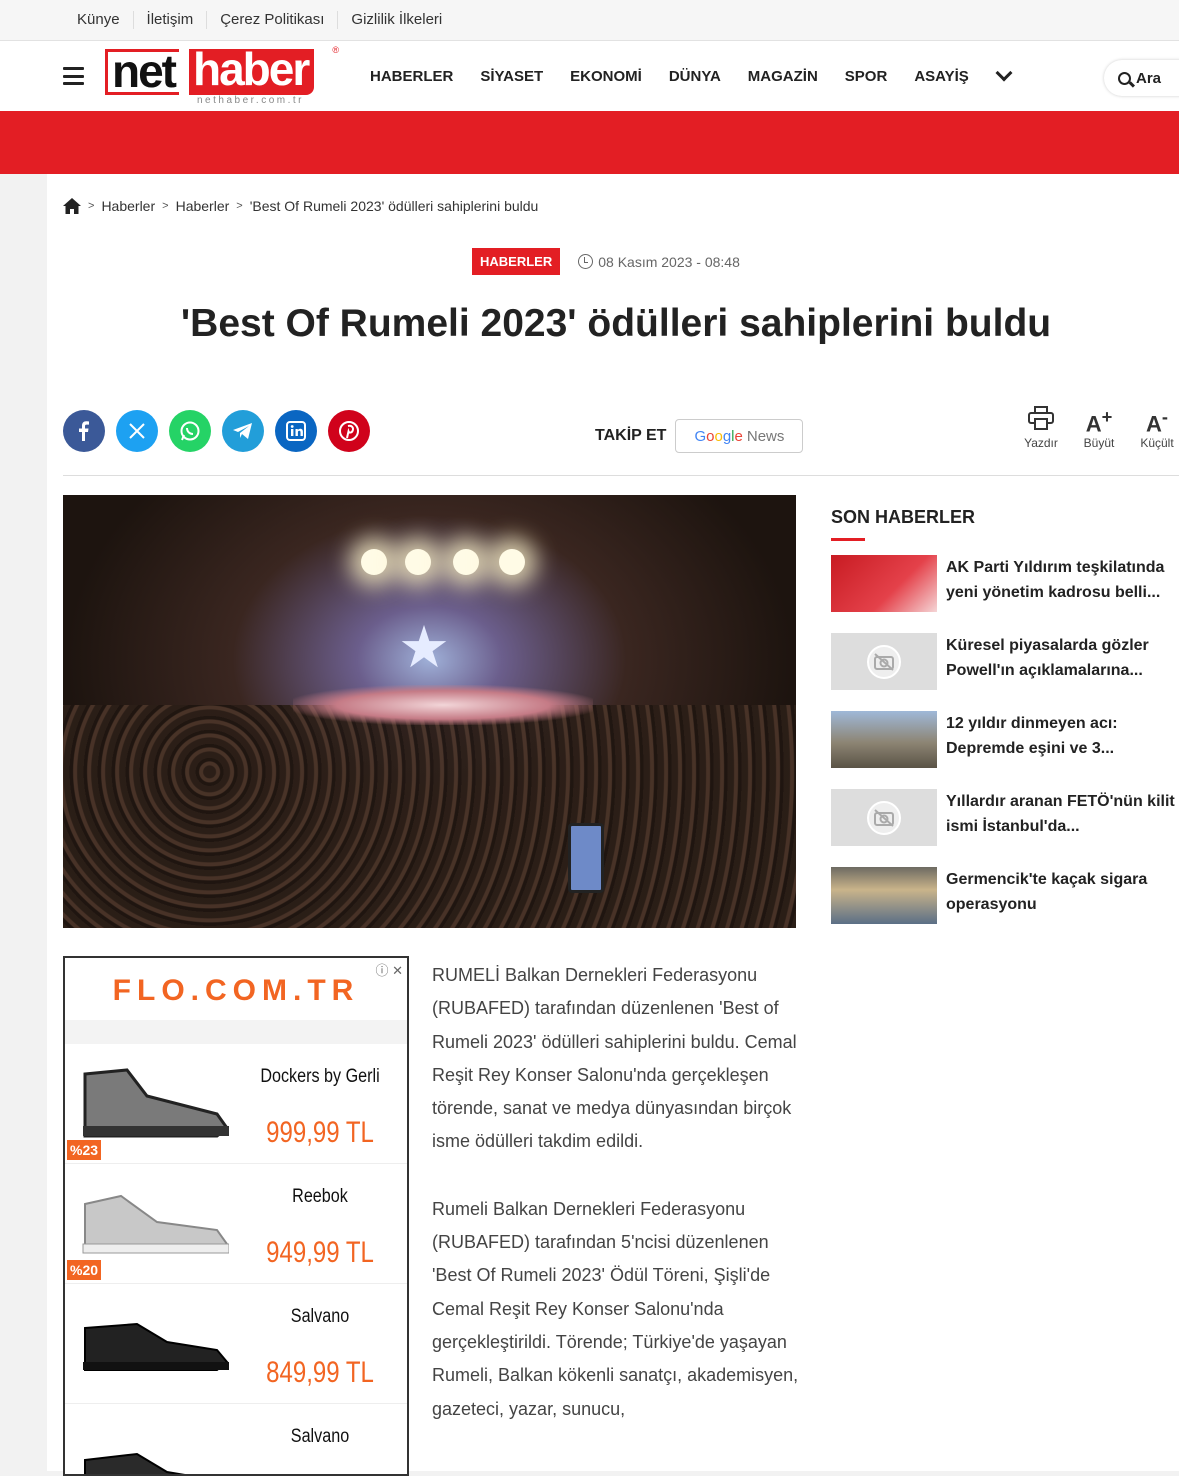 This screenshot has height=1476, width=1179. Describe the element at coordinates (589, 142) in the screenshot. I see `ad-banner-strip` at that location.